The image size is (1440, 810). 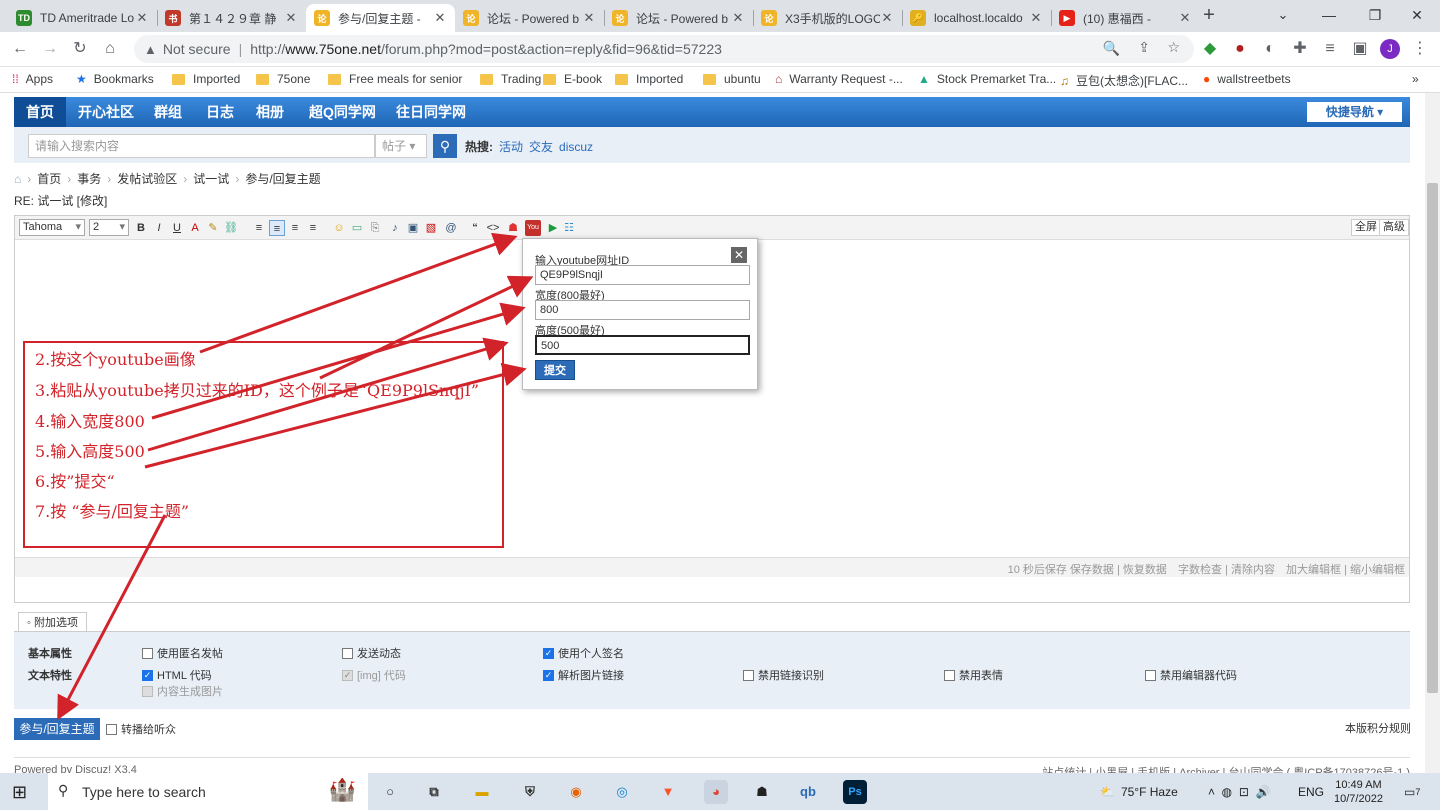 I want to click on background-color-icon: ✎, so click(x=213, y=228).